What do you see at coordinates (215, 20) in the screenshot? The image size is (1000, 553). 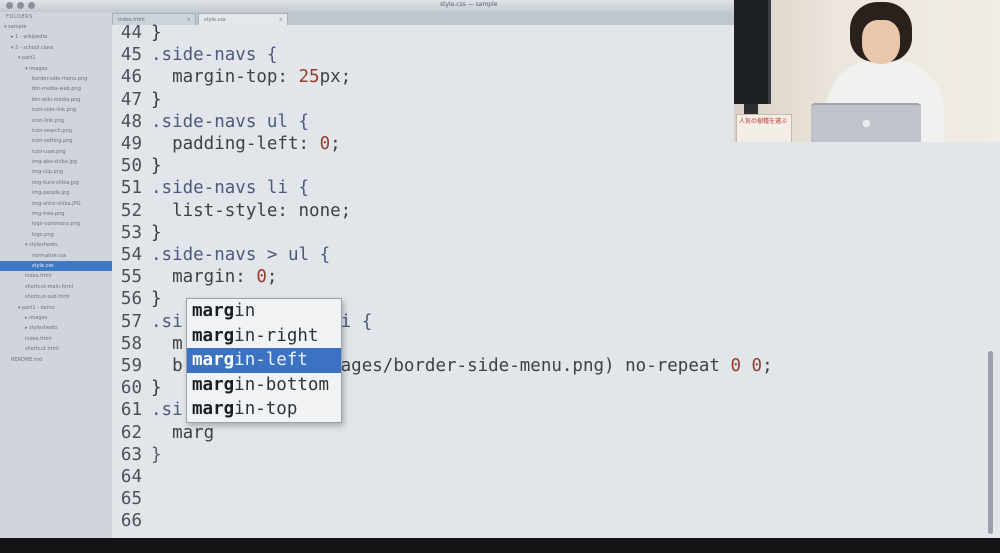 I see `tab-label: style.css` at bounding box center [215, 20].